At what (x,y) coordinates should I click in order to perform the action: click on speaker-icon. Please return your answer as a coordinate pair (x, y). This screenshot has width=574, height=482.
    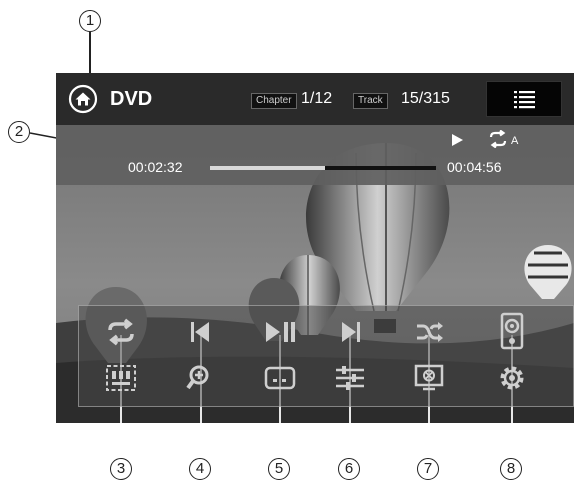
    Looking at the image, I should click on (512, 331).